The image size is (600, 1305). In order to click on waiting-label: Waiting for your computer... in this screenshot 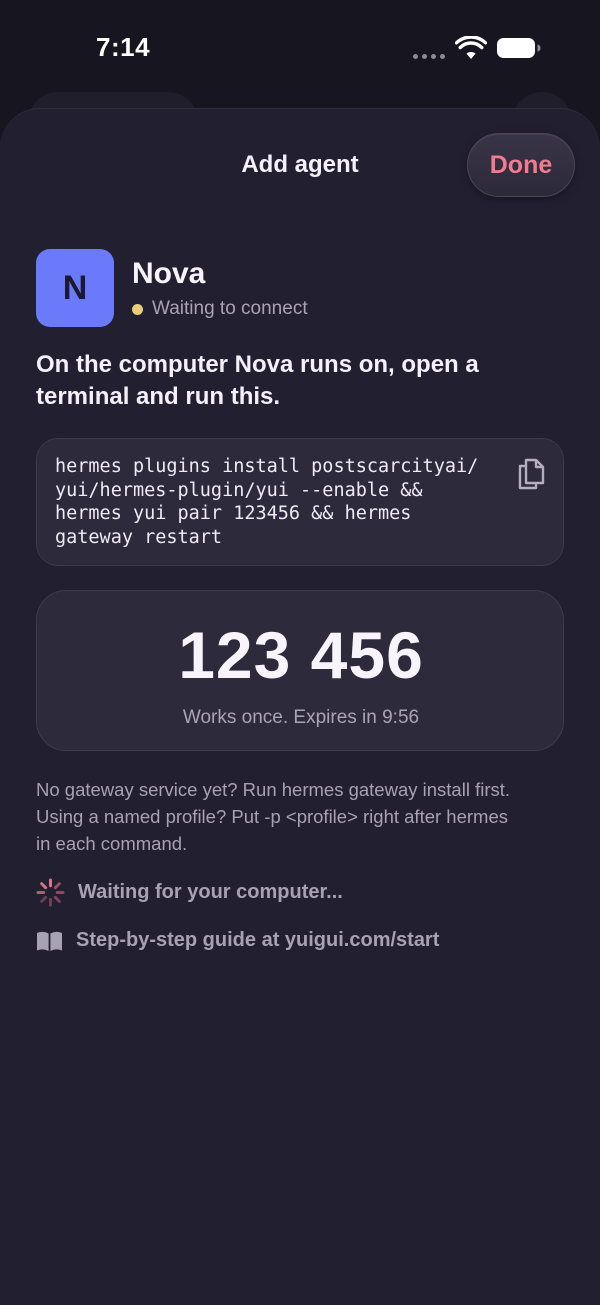, I will do `click(210, 892)`.